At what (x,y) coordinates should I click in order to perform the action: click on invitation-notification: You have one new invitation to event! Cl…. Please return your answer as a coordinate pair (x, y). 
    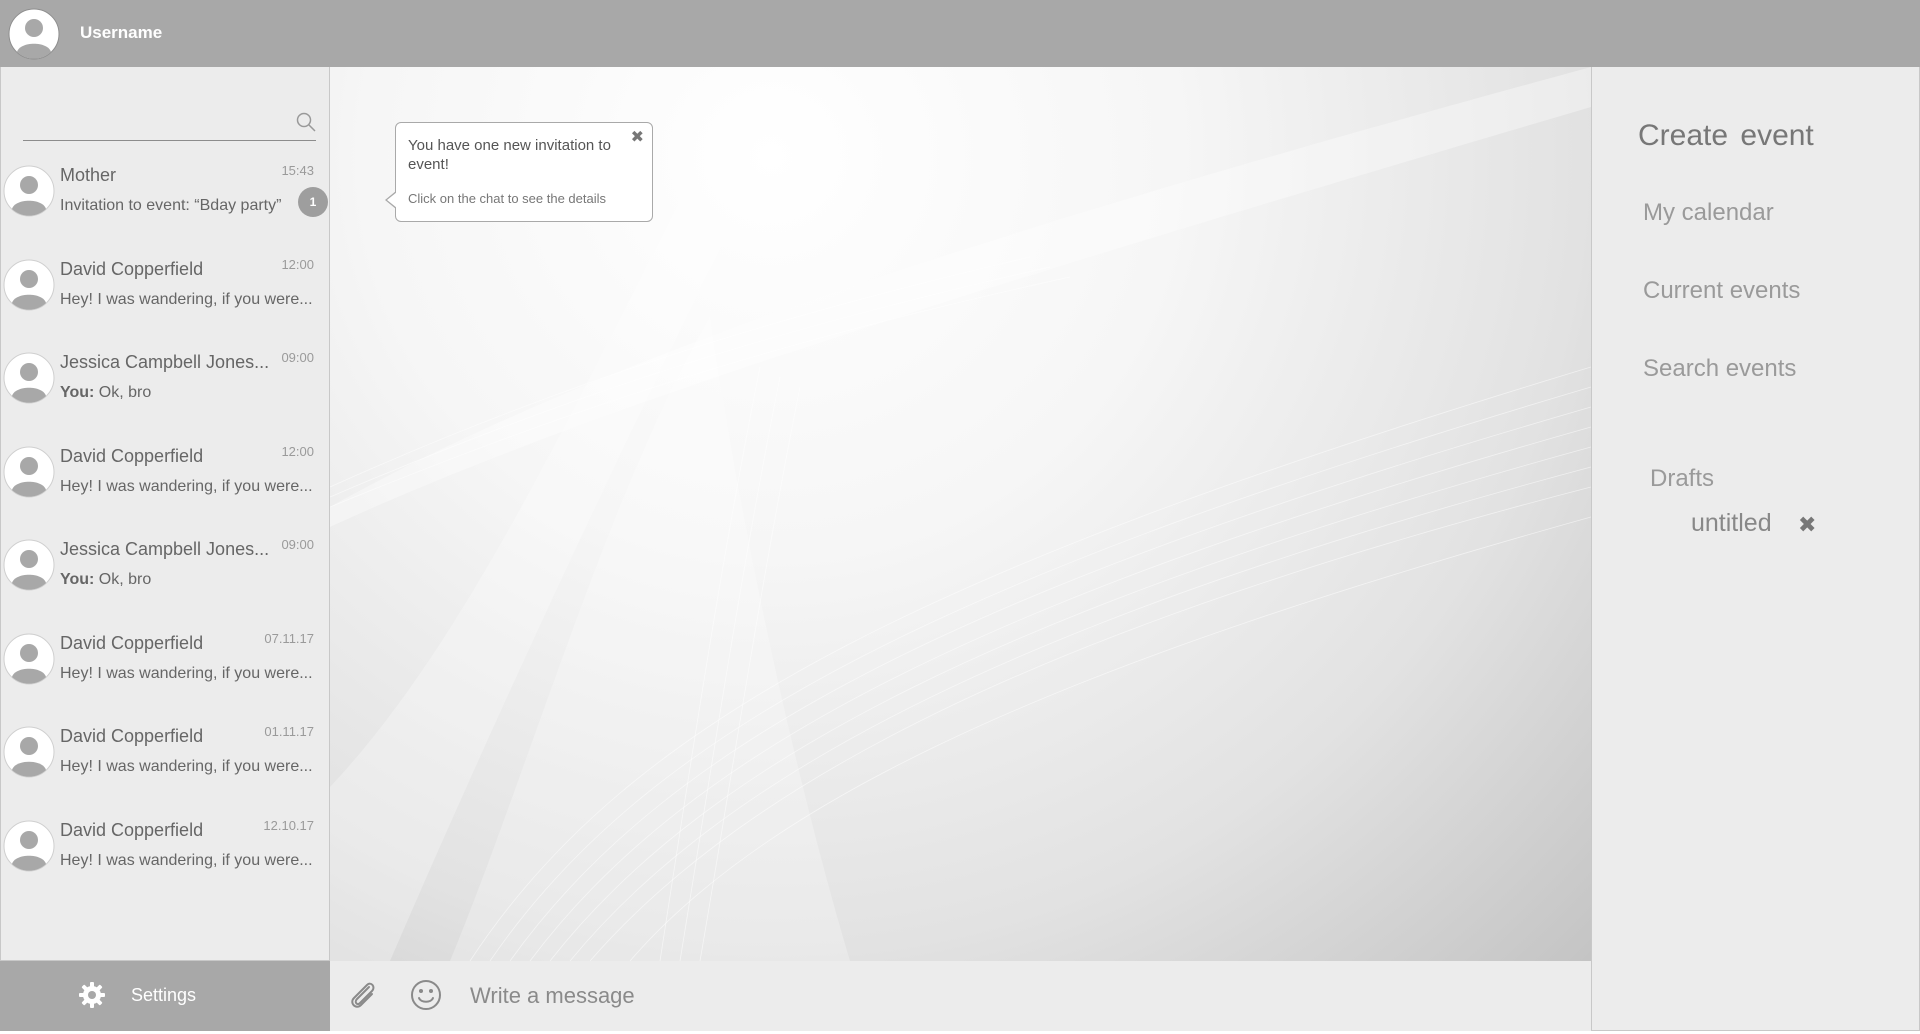
    Looking at the image, I should click on (519, 172).